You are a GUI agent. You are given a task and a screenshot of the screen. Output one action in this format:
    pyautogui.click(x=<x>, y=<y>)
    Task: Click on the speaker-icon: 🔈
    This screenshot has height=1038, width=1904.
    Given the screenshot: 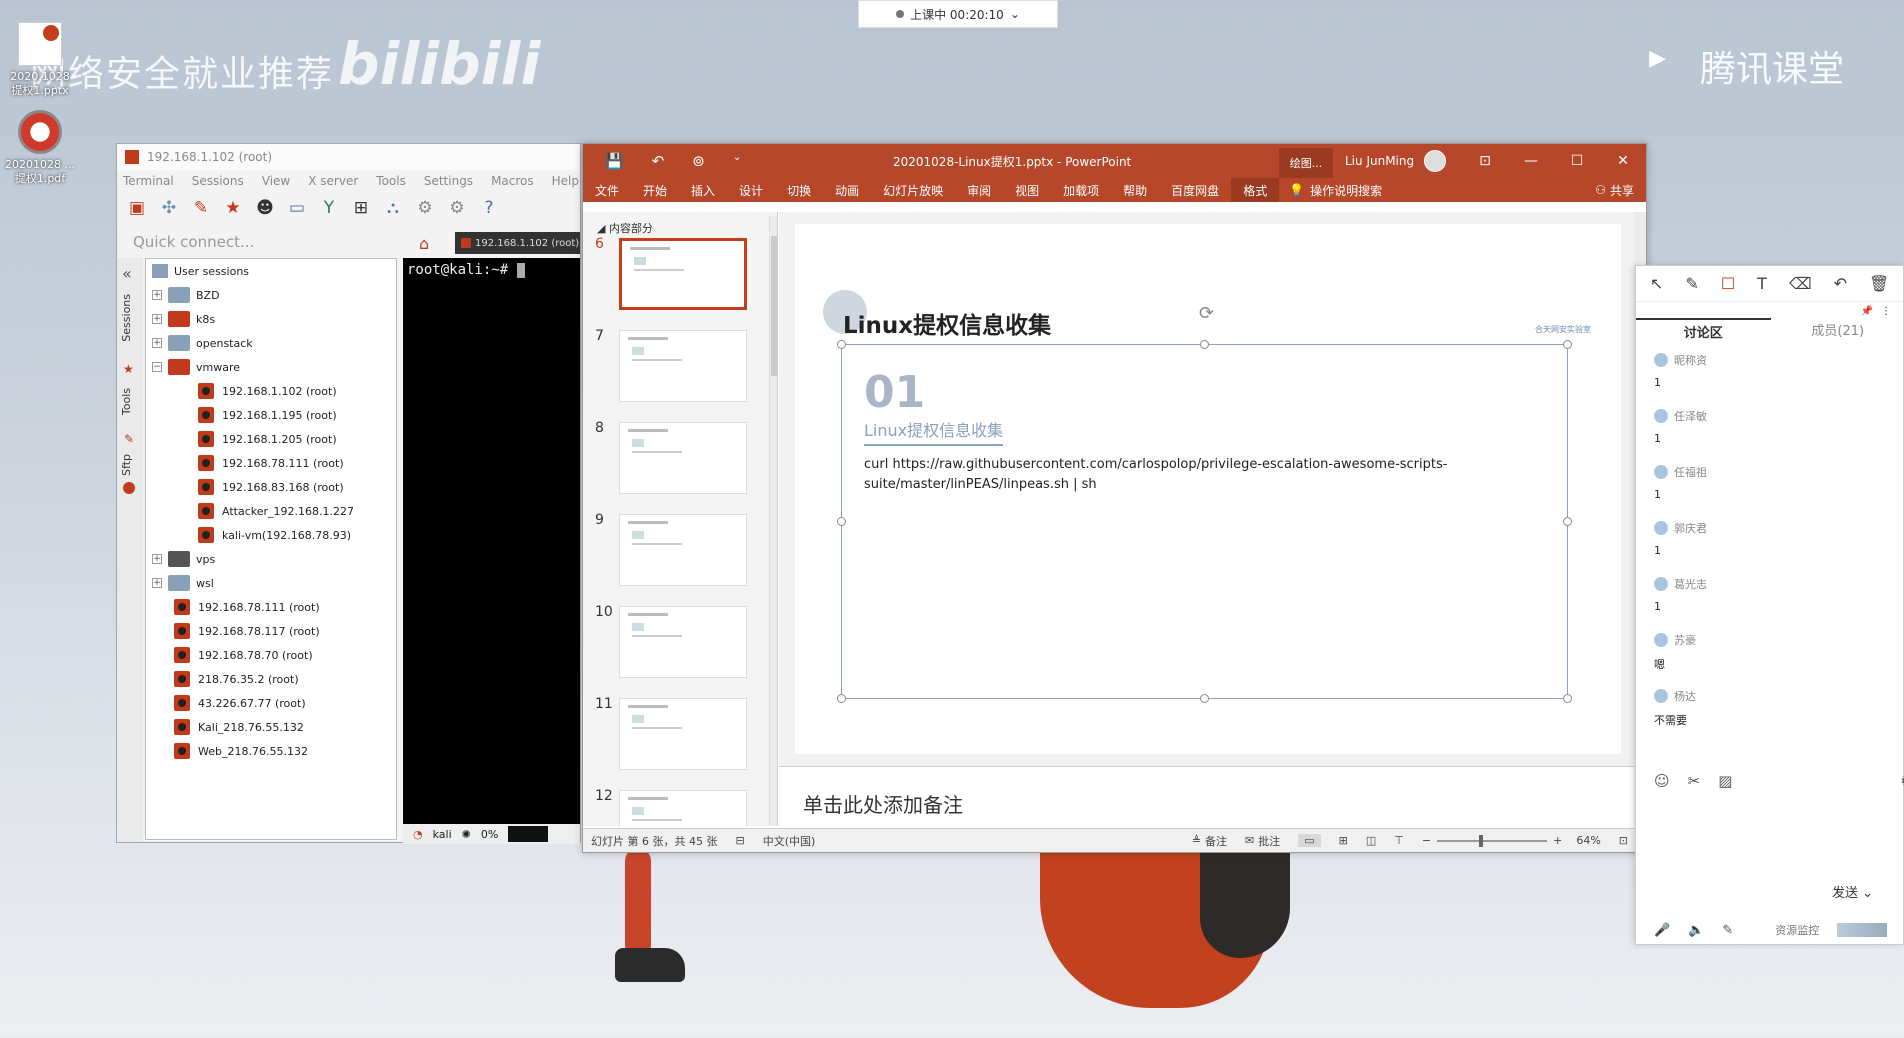 What is the action you would take?
    pyautogui.click(x=1696, y=930)
    